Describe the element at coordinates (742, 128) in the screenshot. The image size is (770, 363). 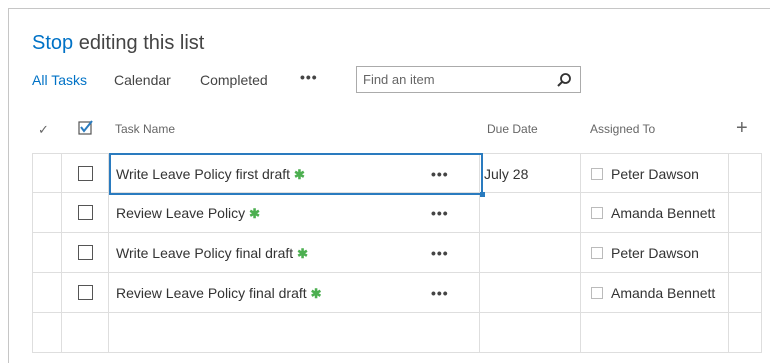
I see `add-column-button: +` at that location.